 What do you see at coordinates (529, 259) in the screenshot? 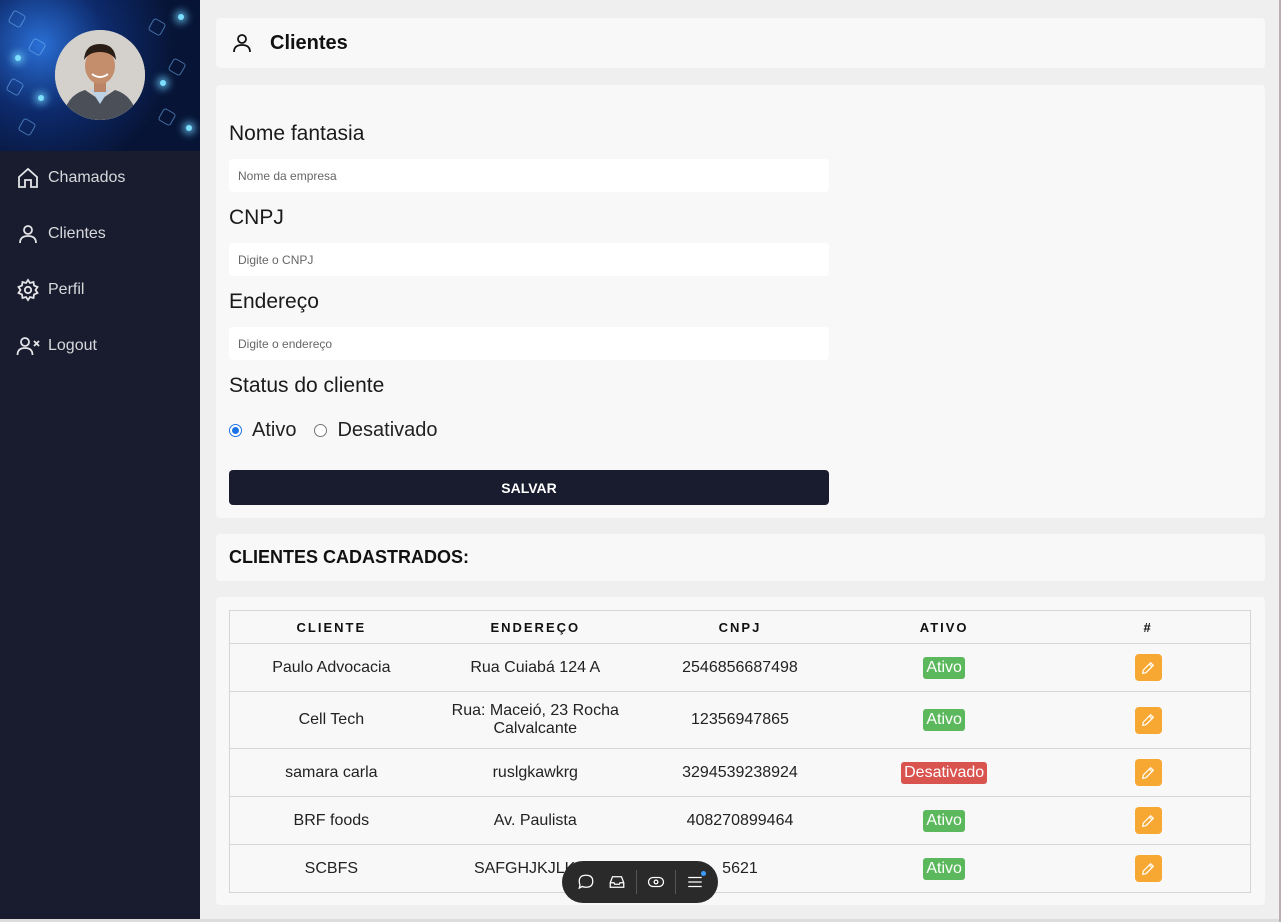
I see `cnpj-input` at bounding box center [529, 259].